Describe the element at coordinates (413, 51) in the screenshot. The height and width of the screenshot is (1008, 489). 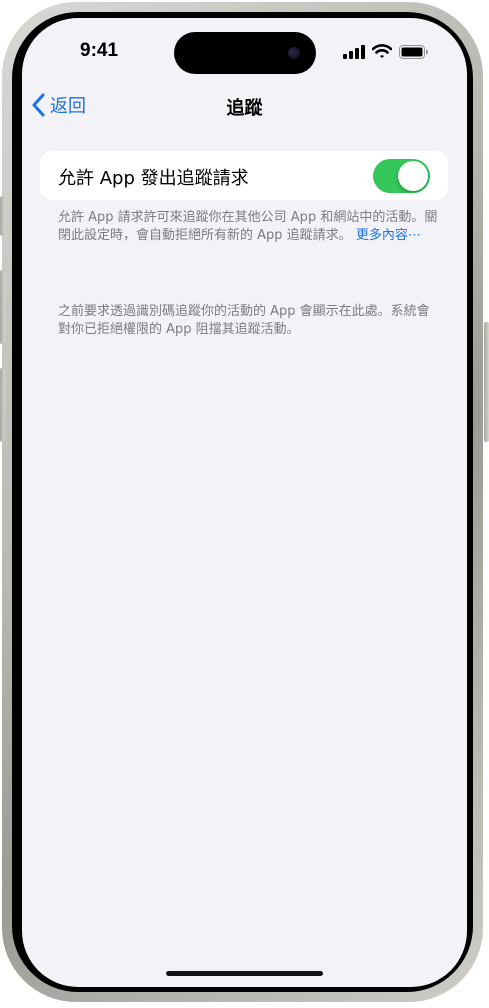
I see `battery-icon` at that location.